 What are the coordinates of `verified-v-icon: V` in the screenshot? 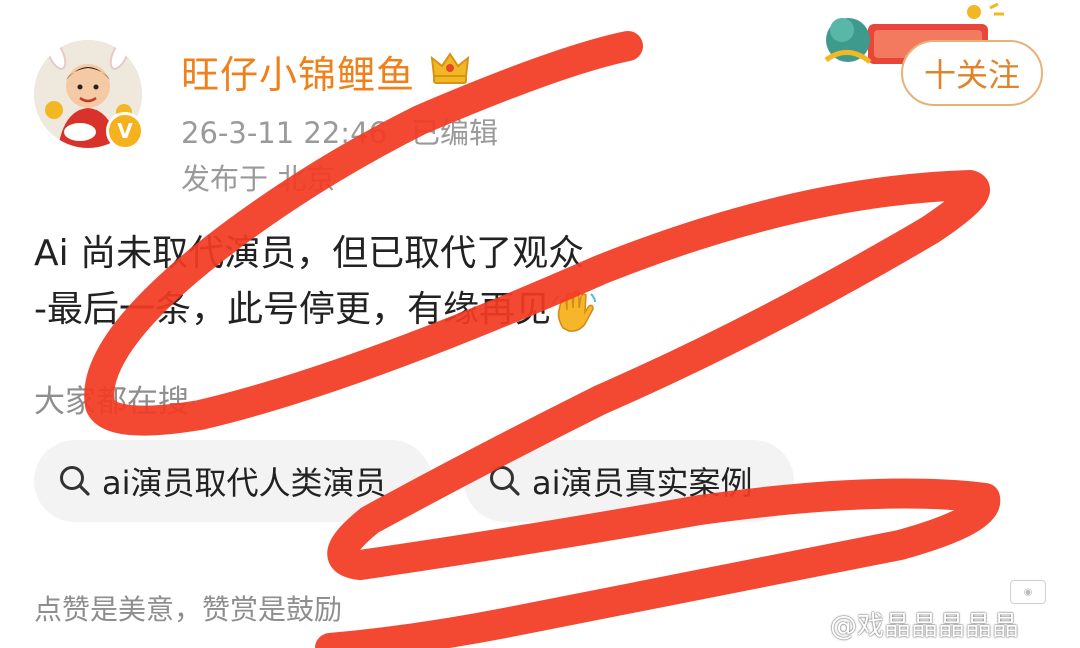 It's located at (125, 131).